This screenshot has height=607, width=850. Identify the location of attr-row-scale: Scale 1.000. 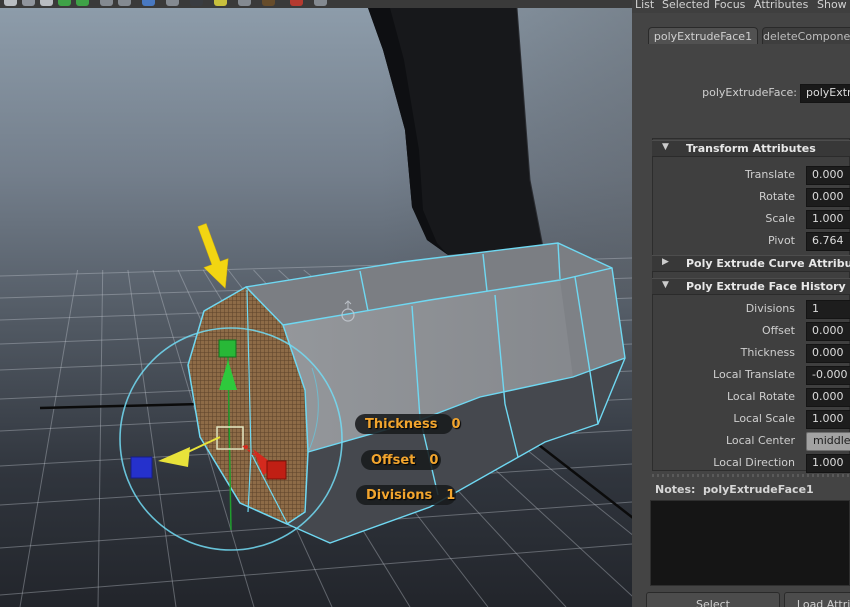
(741, 219).